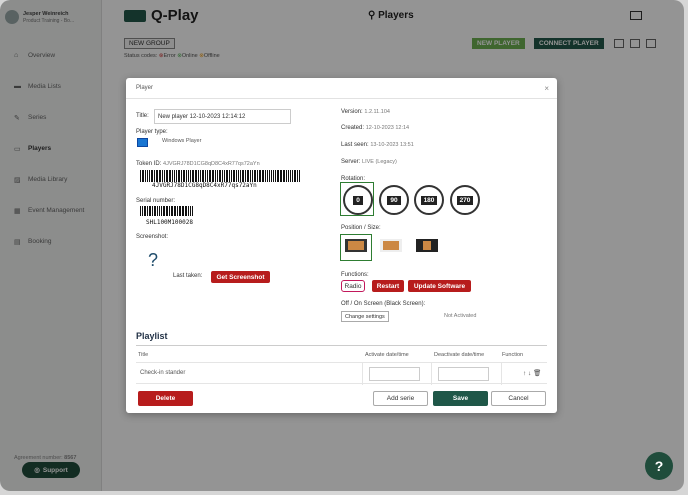  Describe the element at coordinates (377, 112) in the screenshot. I see `version-value: 1.2.11.104` at that location.